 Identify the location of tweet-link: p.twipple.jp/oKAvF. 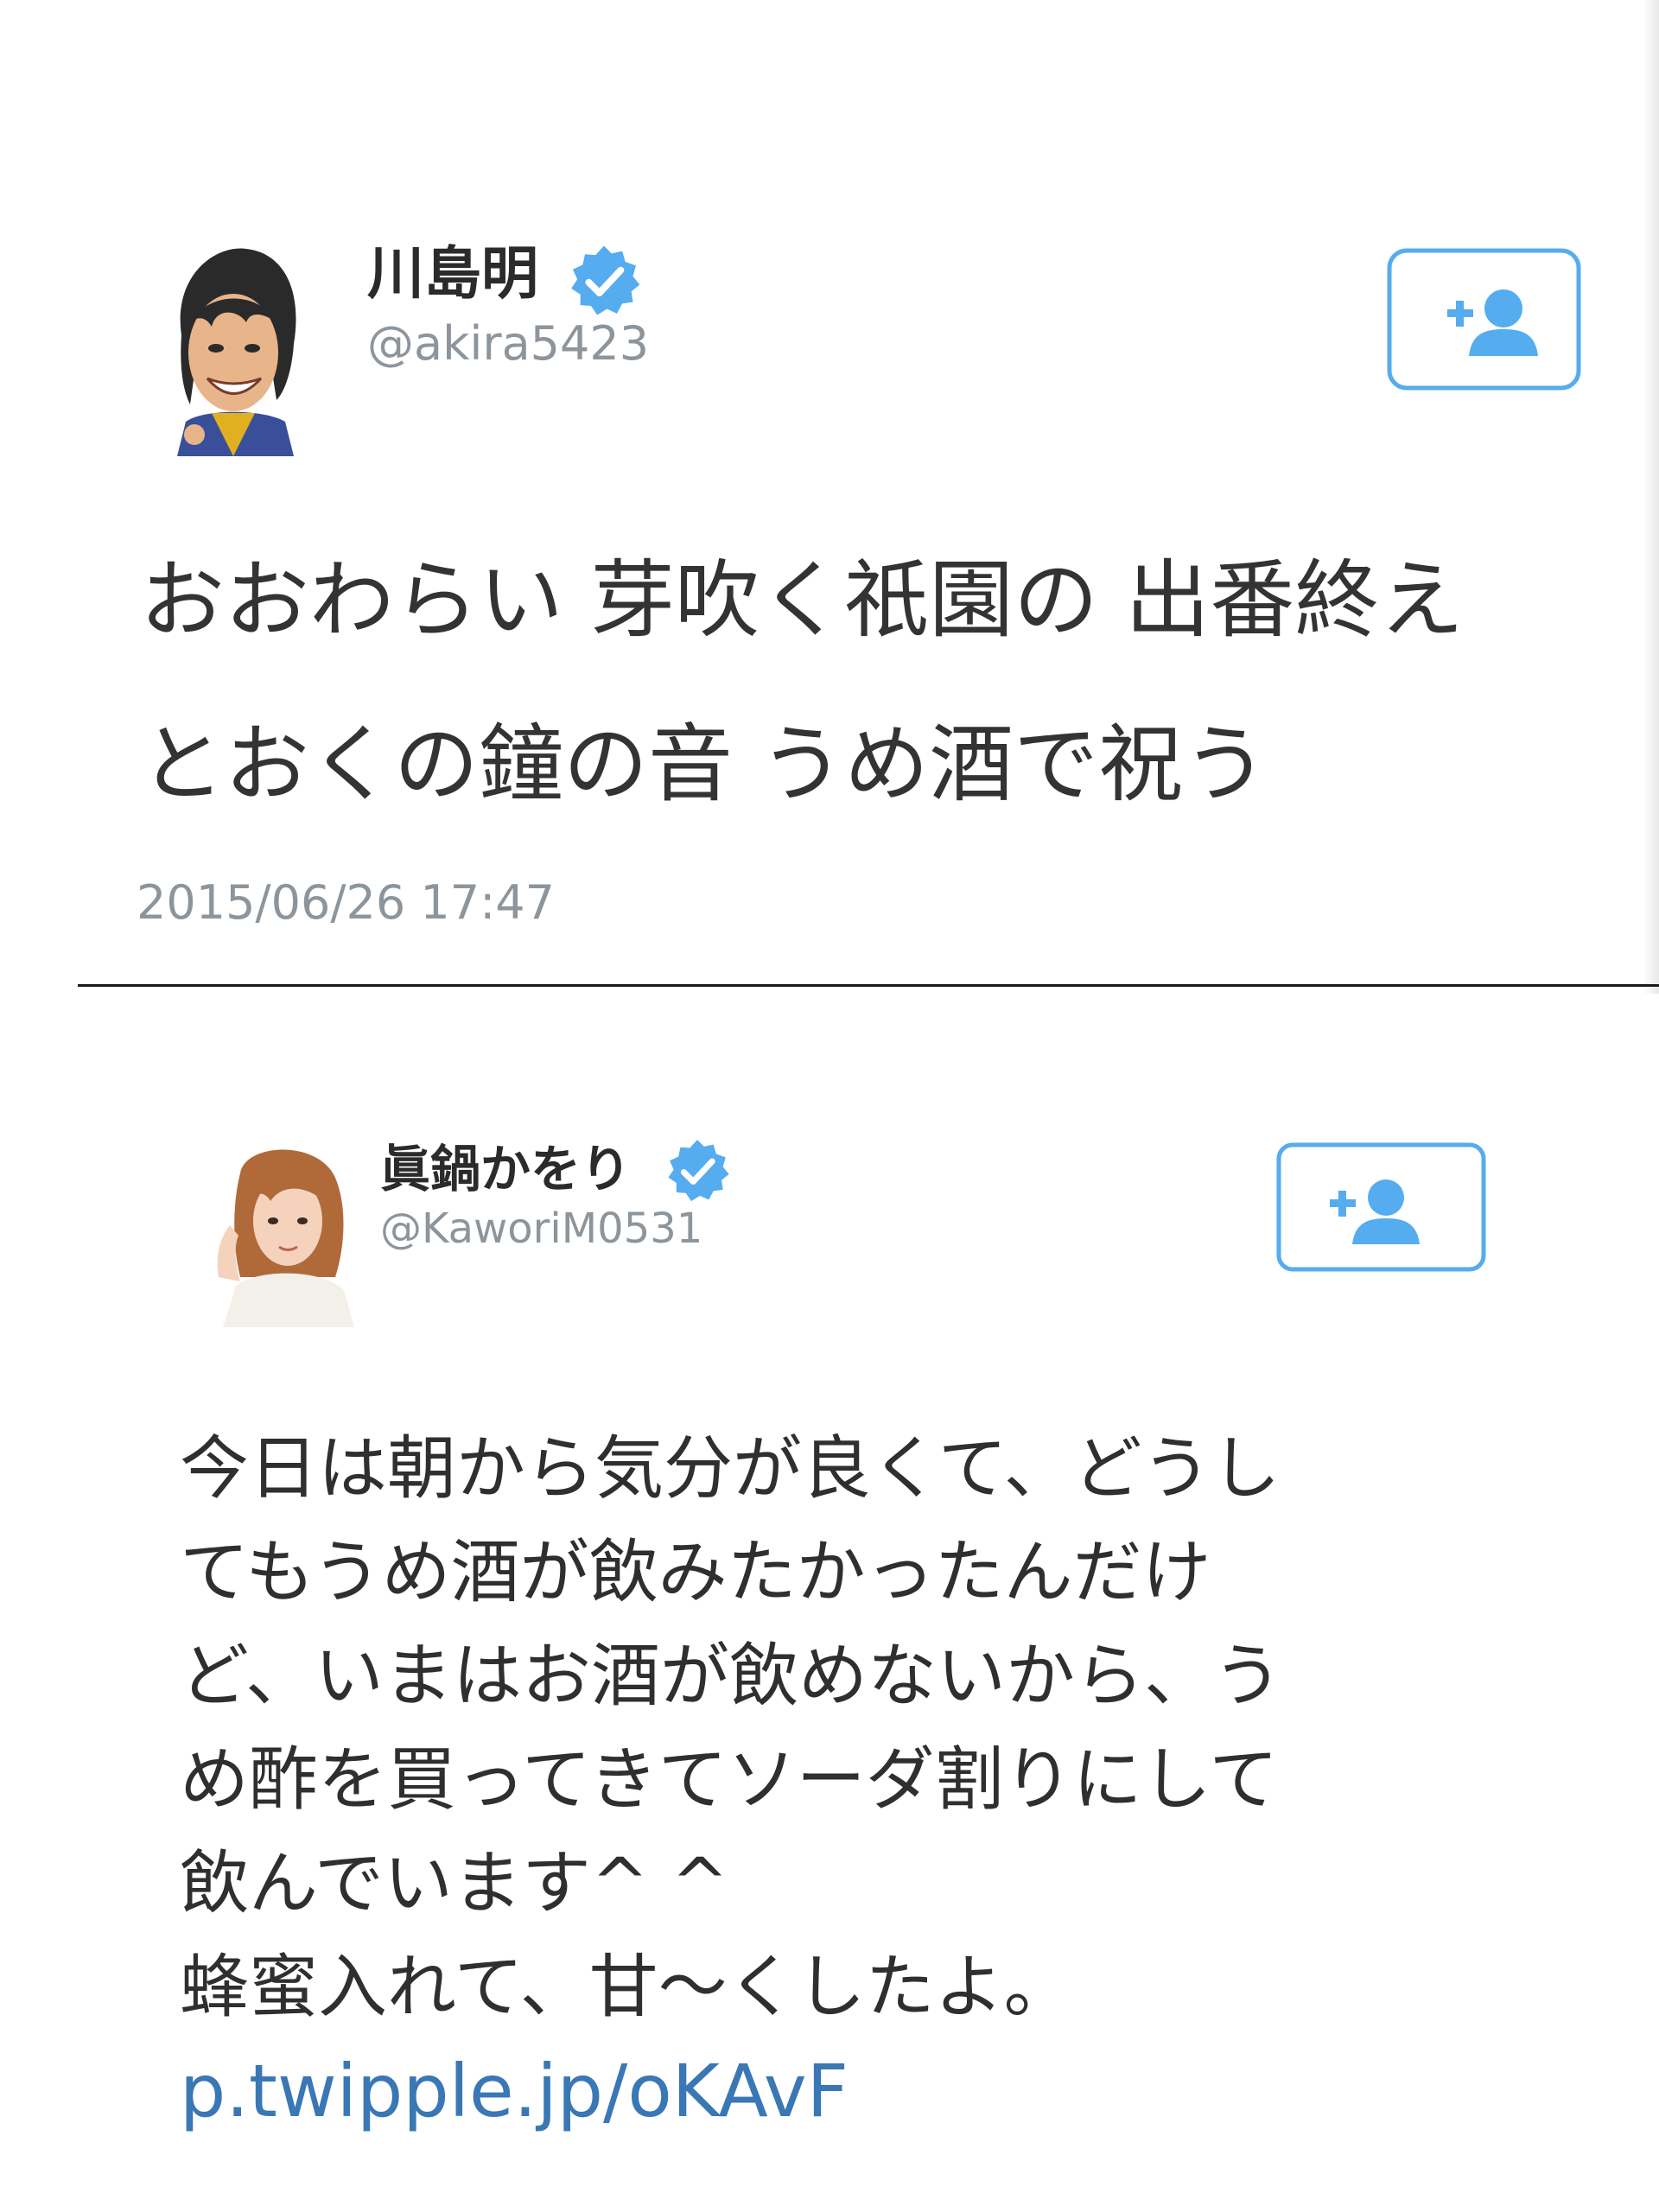
(731, 2091).